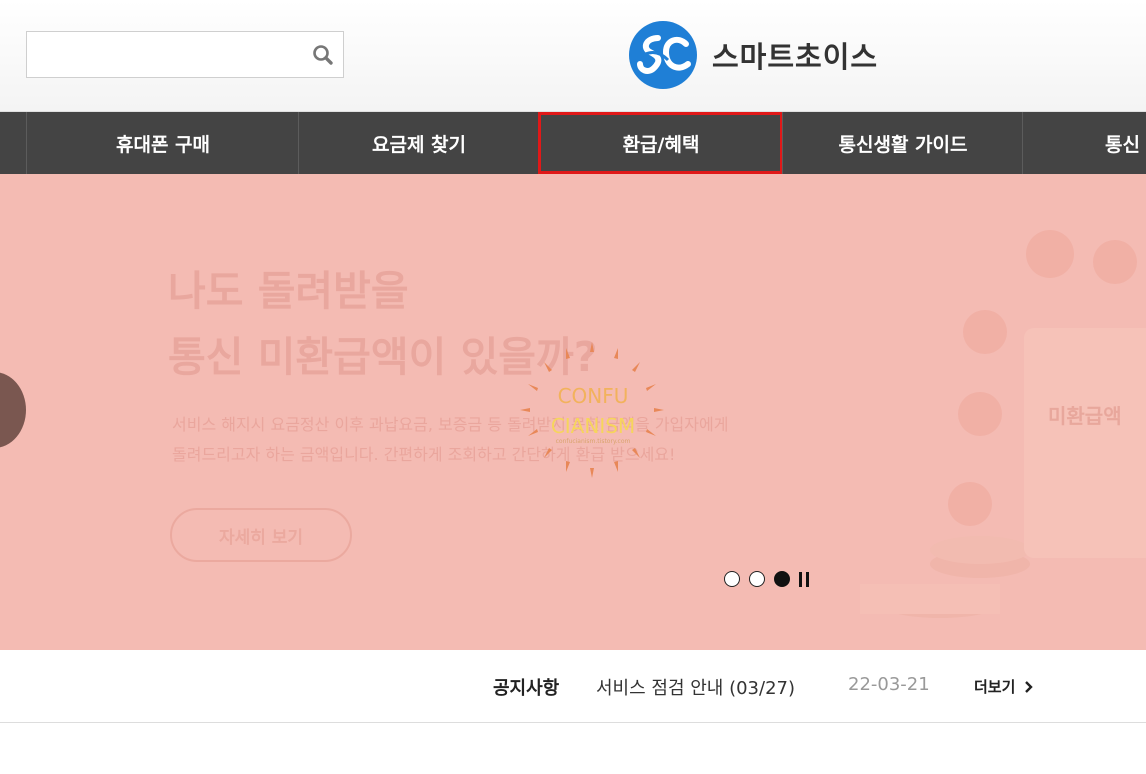 This screenshot has width=1146, height=774. I want to click on watermark-line-2: CIANISM, so click(593, 426).